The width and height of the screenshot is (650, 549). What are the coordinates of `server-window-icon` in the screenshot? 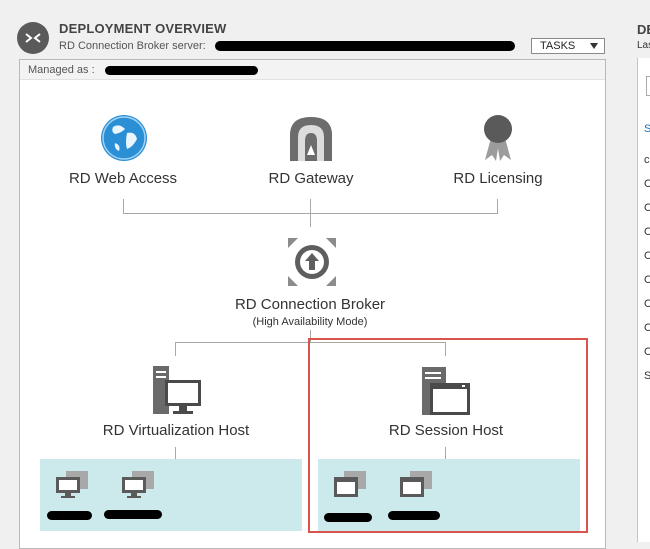 It's located at (446, 391).